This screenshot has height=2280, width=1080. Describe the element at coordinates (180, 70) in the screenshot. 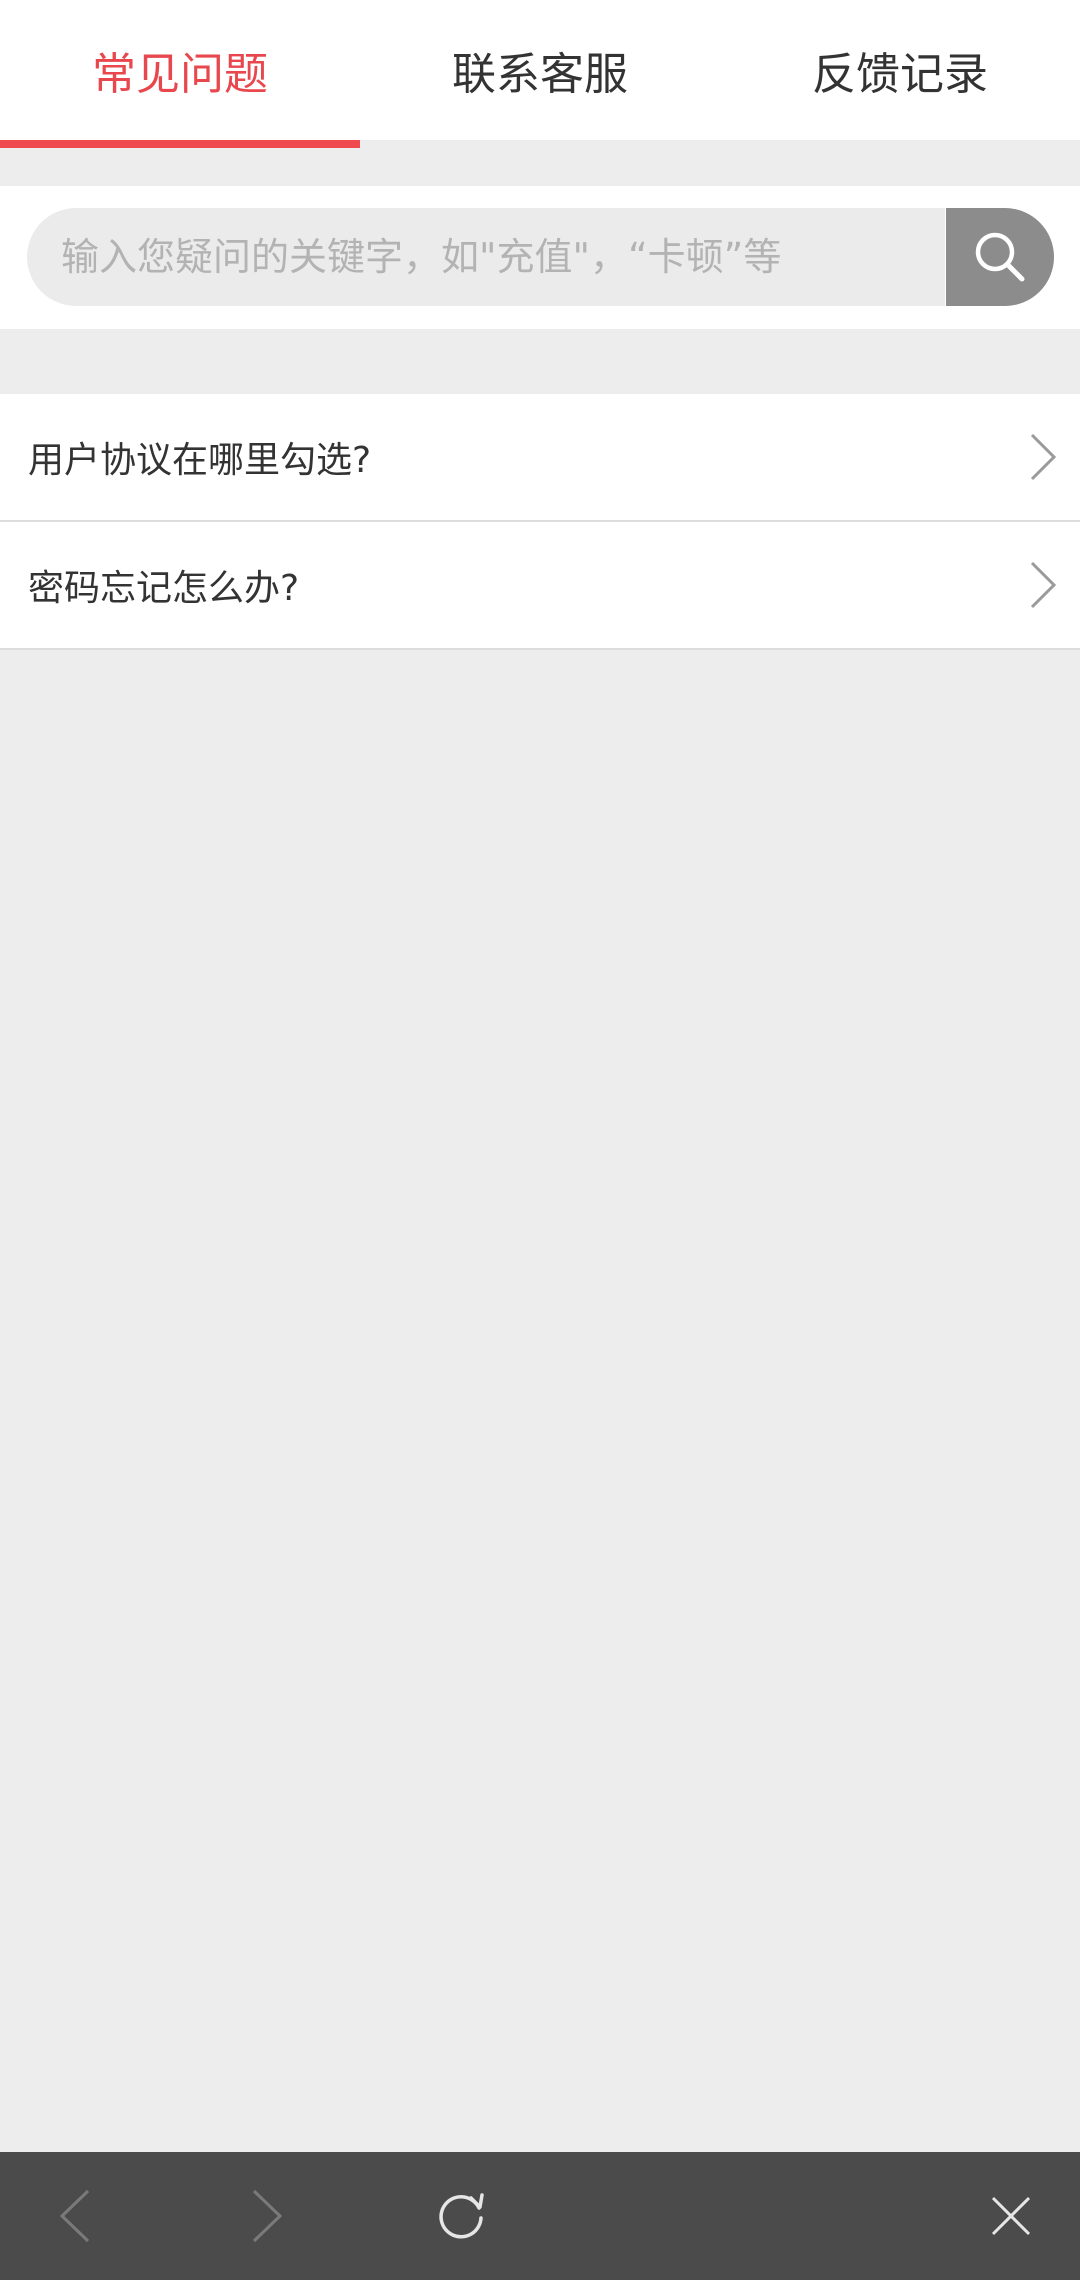

I see `tab-faq: 常见问题` at that location.